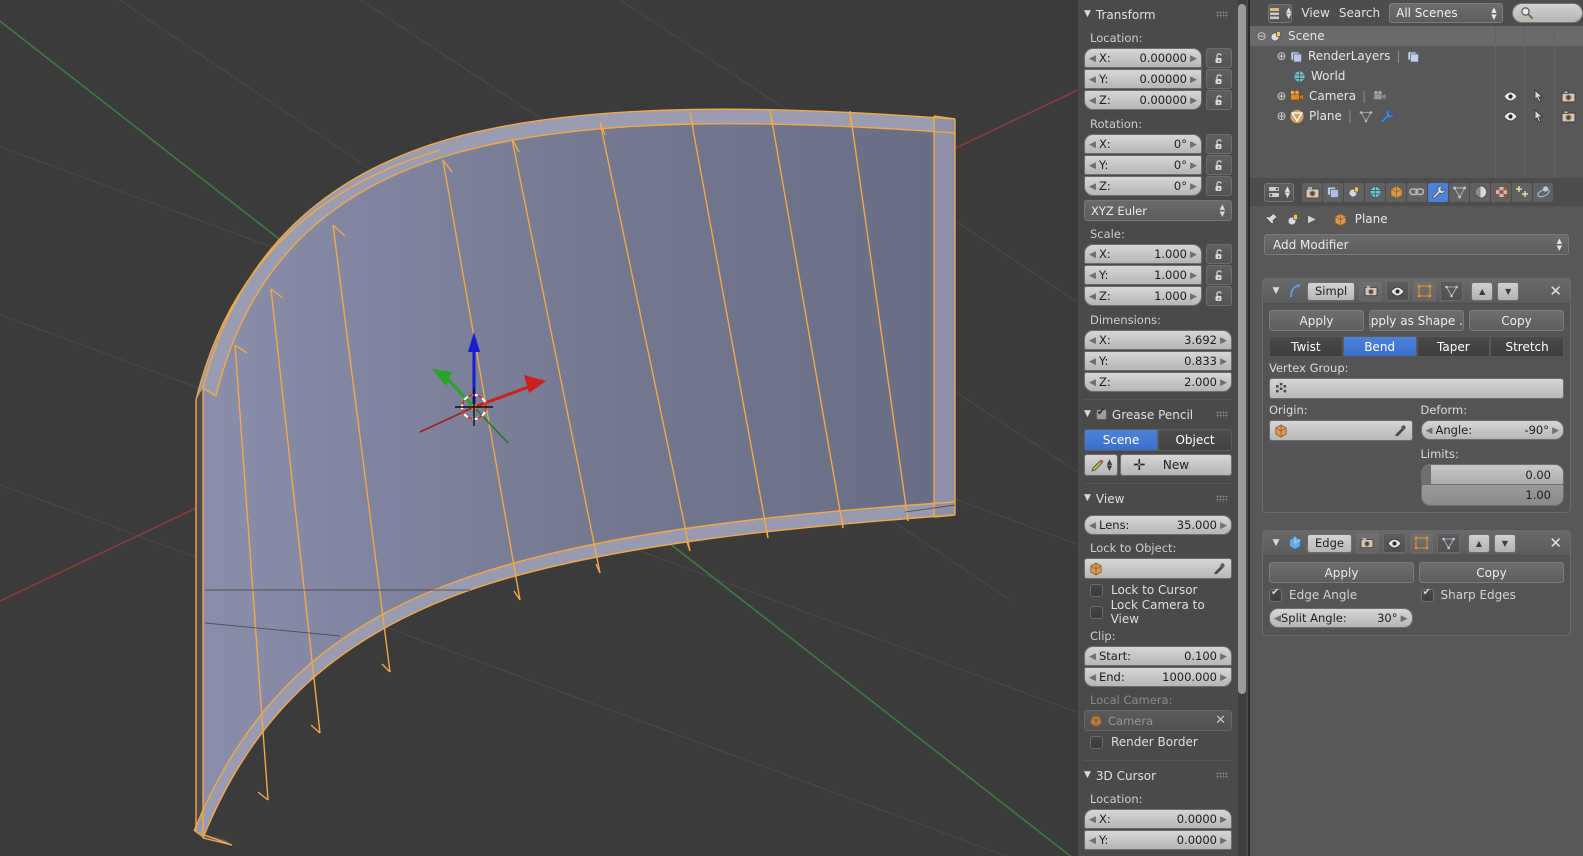 Image resolution: width=1583 pixels, height=856 pixels. I want to click on eyedropper-icon, so click(1400, 431).